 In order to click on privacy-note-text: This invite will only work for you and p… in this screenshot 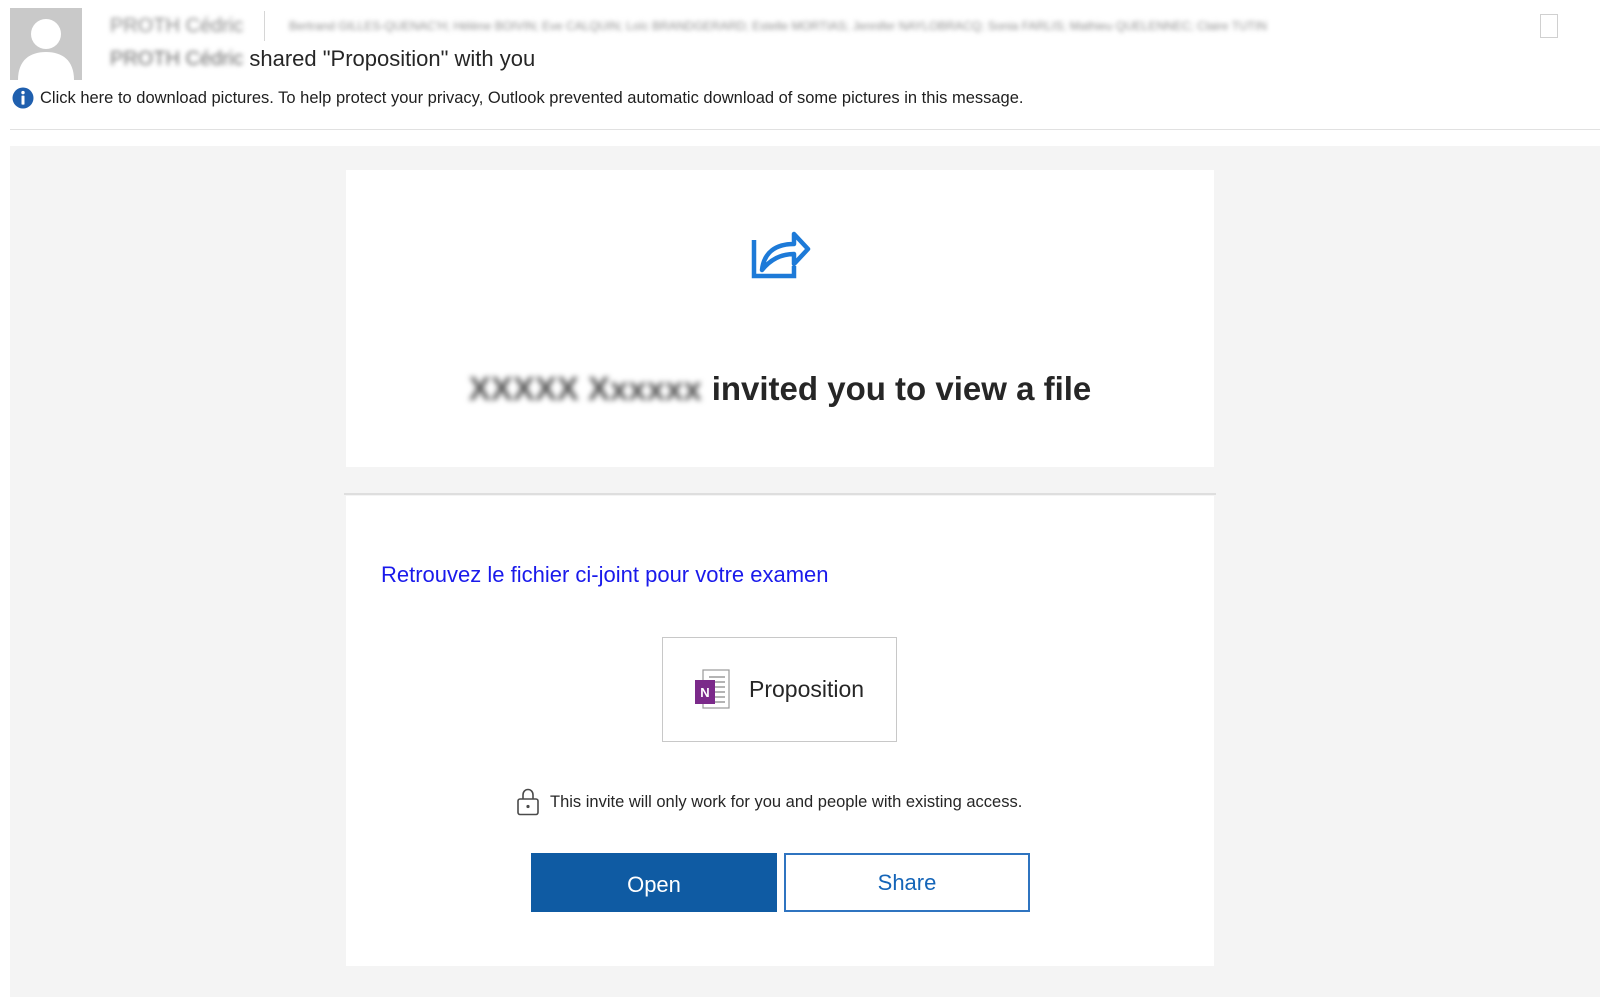, I will do `click(786, 801)`.